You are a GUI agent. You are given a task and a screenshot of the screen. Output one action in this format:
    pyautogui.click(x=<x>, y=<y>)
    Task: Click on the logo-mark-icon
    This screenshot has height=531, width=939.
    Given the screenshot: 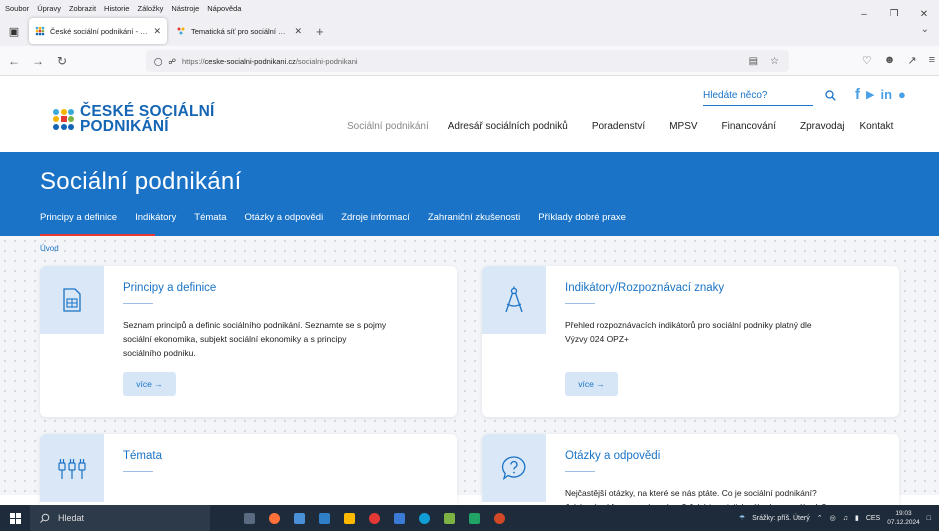 What is the action you would take?
    pyautogui.click(x=63, y=119)
    